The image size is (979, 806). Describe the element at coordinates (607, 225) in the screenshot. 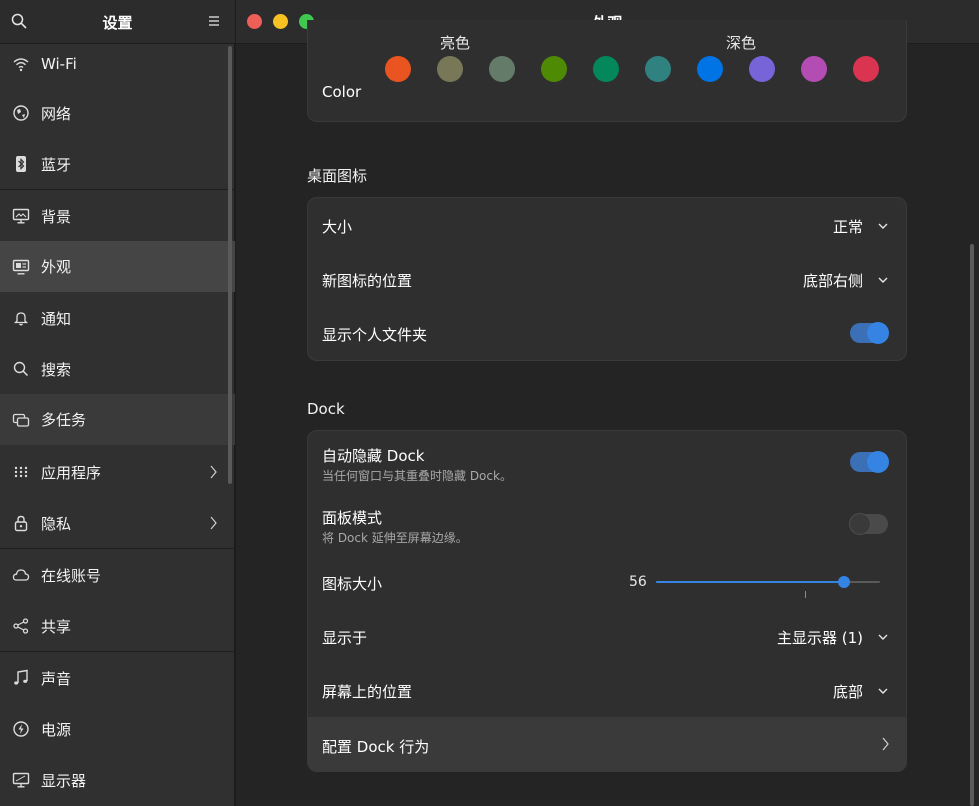

I see `icon-size-row: 大小 正常` at that location.